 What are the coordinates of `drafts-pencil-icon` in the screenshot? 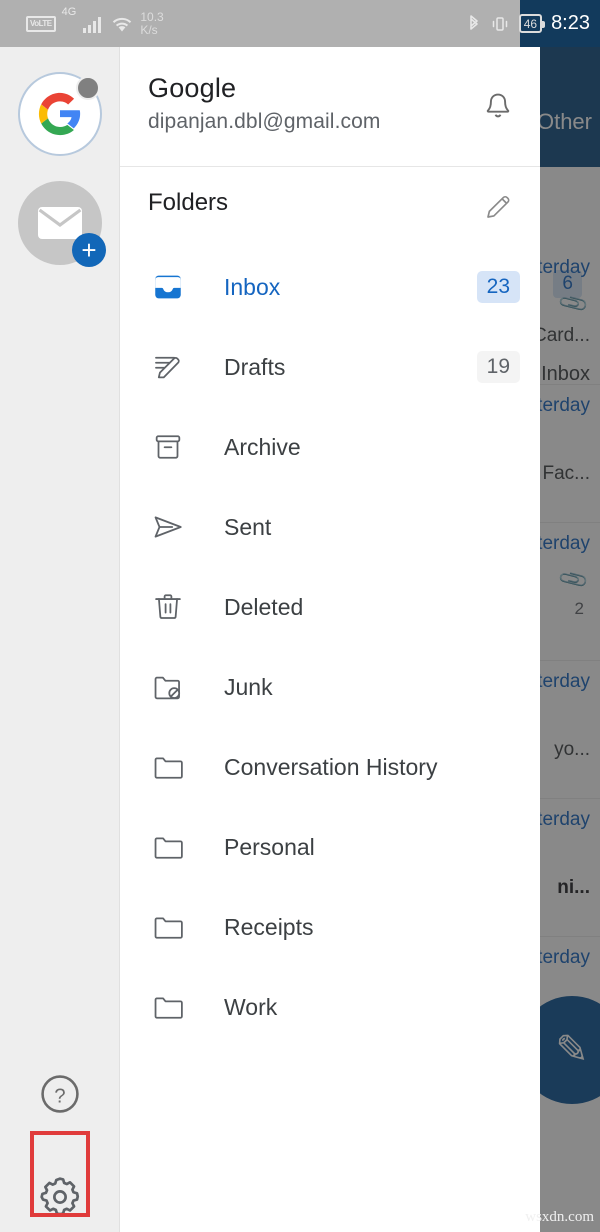 It's located at (168, 367).